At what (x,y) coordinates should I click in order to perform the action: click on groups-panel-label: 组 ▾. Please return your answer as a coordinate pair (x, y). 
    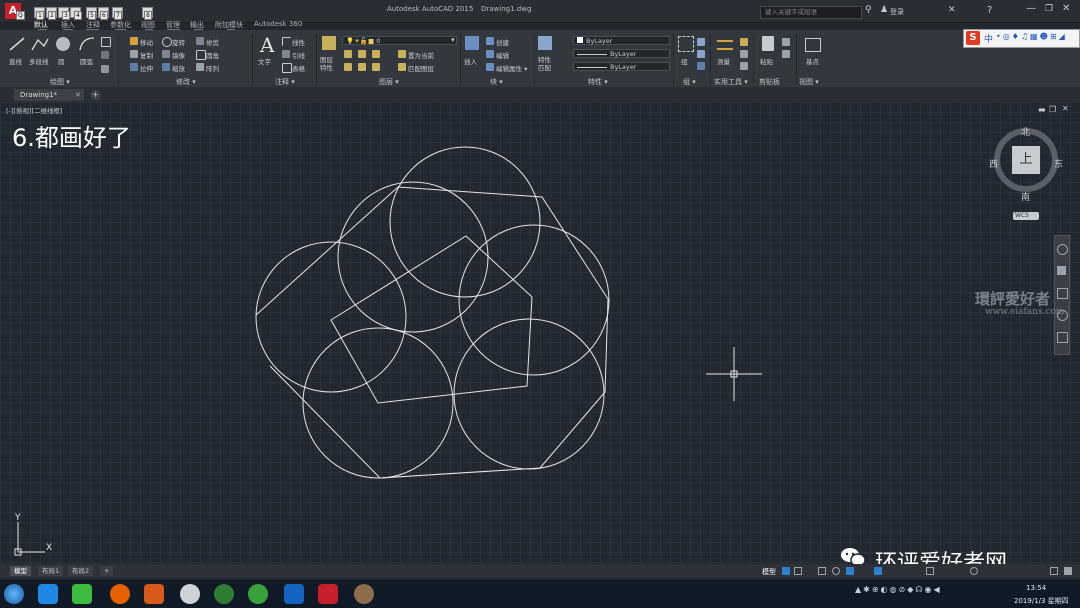
    Looking at the image, I should click on (689, 82).